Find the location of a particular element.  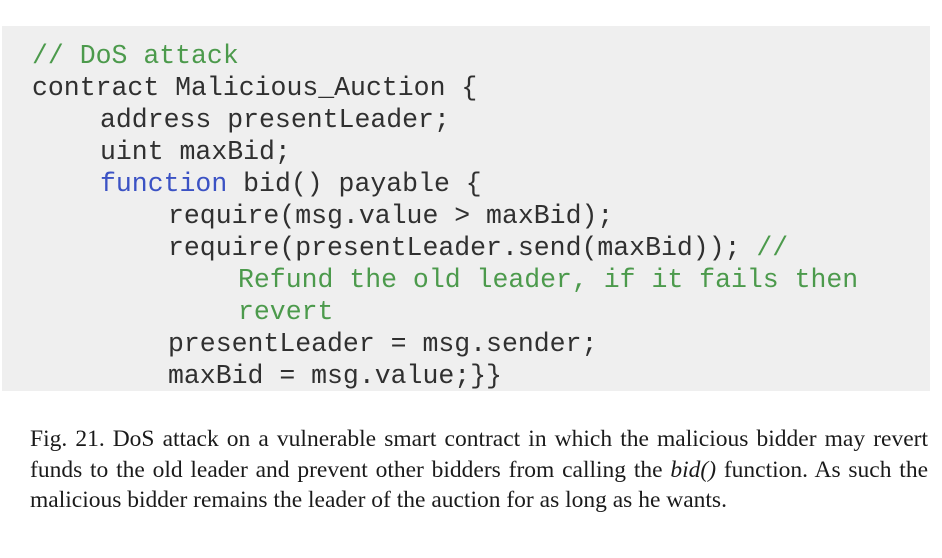

code-line-require-send: require(presentLeader.send(maxBid)); // is located at coordinates (478, 248).